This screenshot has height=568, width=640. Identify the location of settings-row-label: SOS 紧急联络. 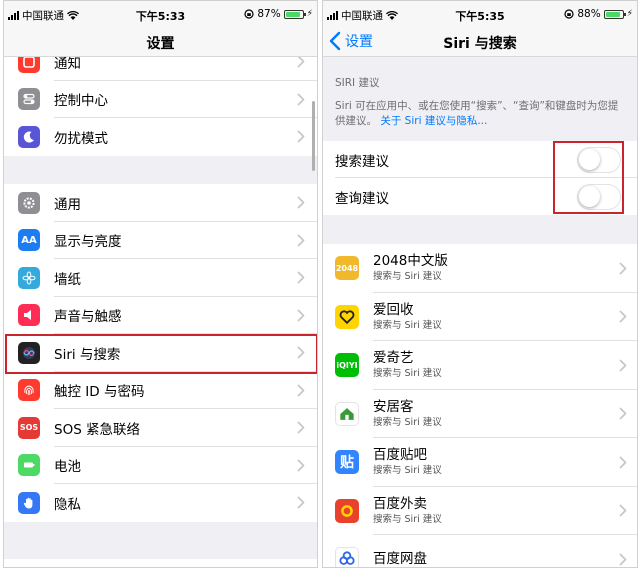
(97, 429).